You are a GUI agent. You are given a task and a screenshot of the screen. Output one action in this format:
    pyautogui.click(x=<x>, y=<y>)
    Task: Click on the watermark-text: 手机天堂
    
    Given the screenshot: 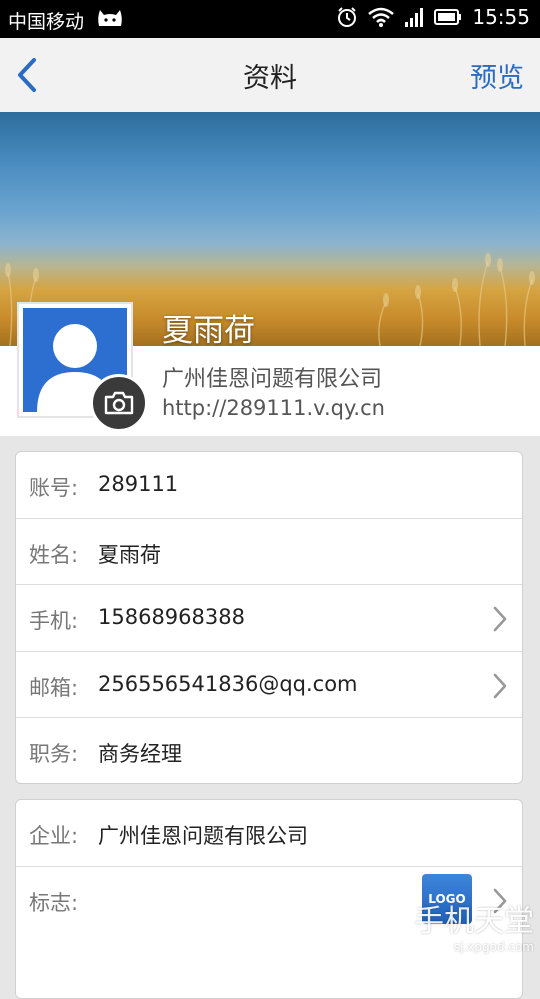 What is the action you would take?
    pyautogui.click(x=474, y=921)
    